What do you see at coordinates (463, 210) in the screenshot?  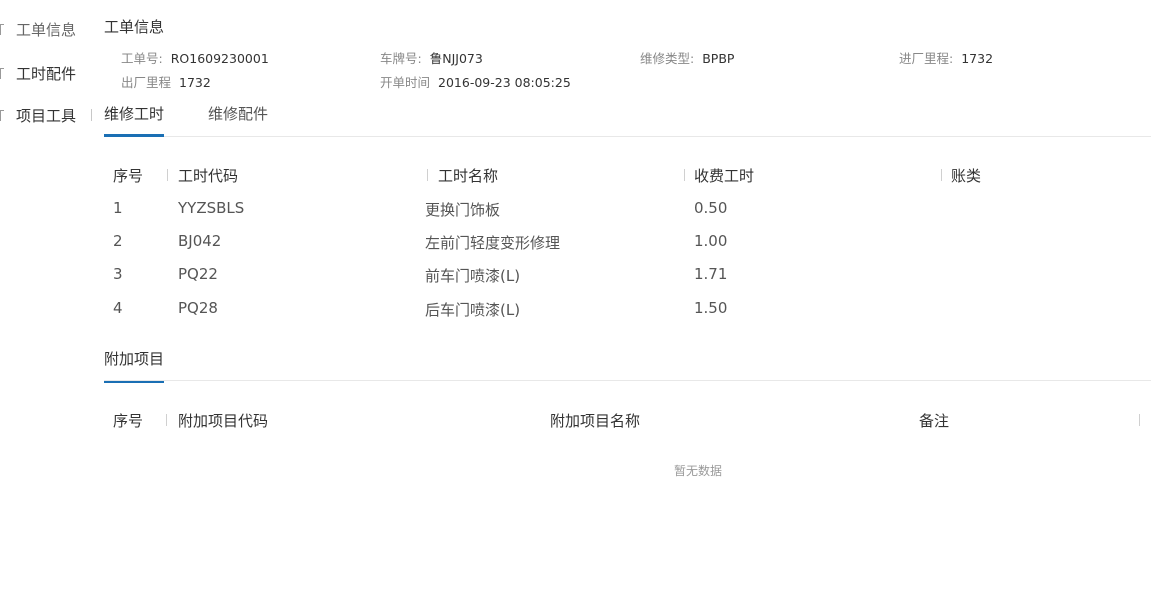 I see `cell-name: 更换门饰板` at bounding box center [463, 210].